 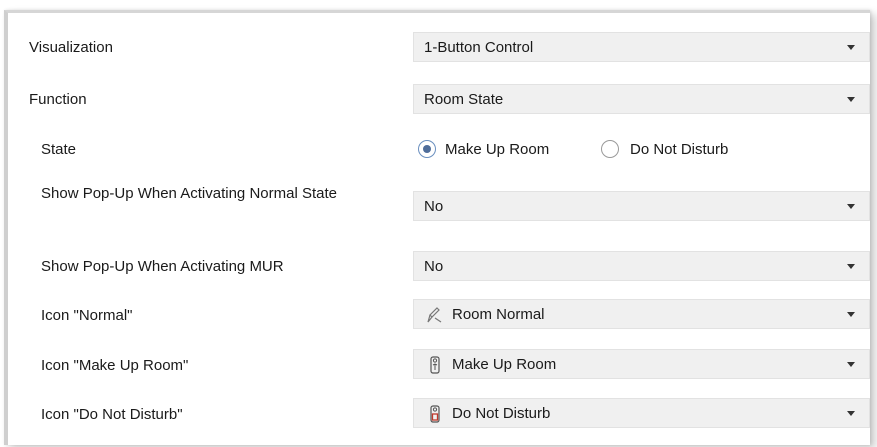 I want to click on popup-mur-dropdown: No, so click(x=641, y=266).